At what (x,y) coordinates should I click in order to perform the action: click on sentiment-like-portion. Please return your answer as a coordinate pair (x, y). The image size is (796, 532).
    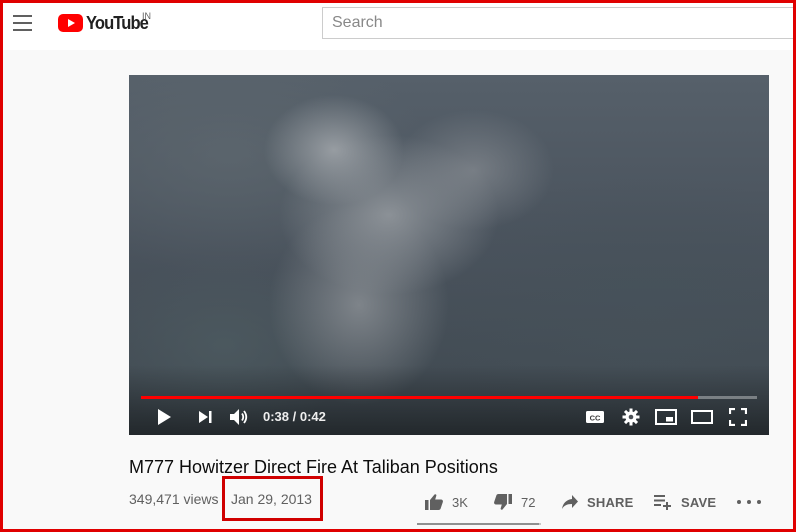
    Looking at the image, I should click on (478, 524).